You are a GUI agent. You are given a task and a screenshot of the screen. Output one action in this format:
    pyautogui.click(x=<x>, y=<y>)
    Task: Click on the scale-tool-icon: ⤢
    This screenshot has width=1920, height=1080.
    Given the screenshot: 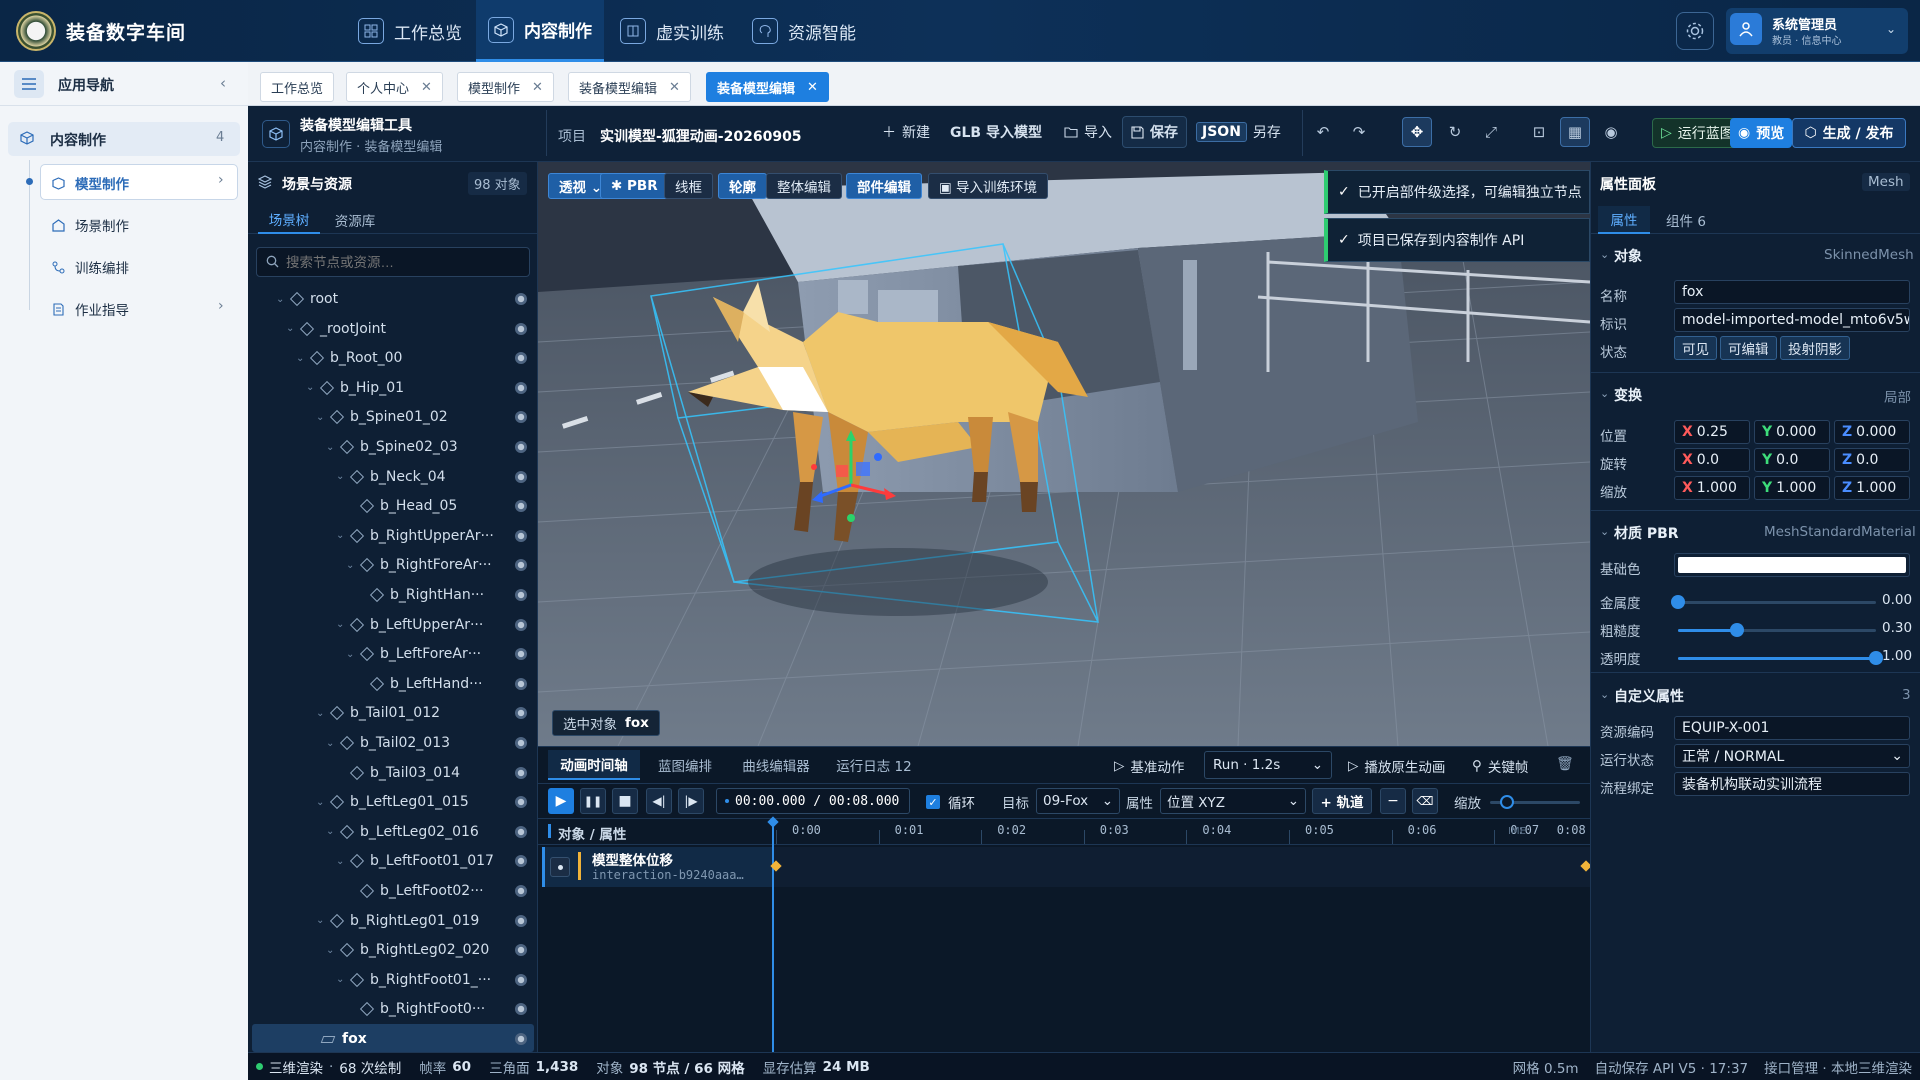 What is the action you would take?
    pyautogui.click(x=1491, y=132)
    